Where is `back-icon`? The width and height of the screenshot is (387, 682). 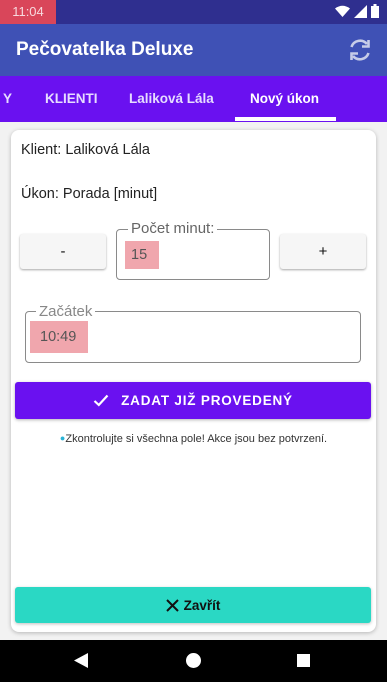
back-icon is located at coordinates (81, 660).